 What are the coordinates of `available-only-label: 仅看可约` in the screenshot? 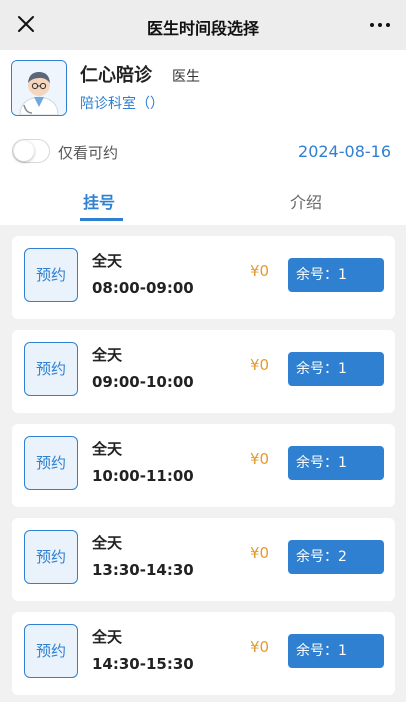 It's located at (88, 153).